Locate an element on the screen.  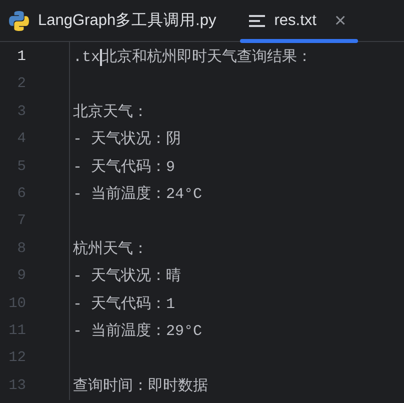
text-line: - 天气状况：阴 is located at coordinates (127, 139).